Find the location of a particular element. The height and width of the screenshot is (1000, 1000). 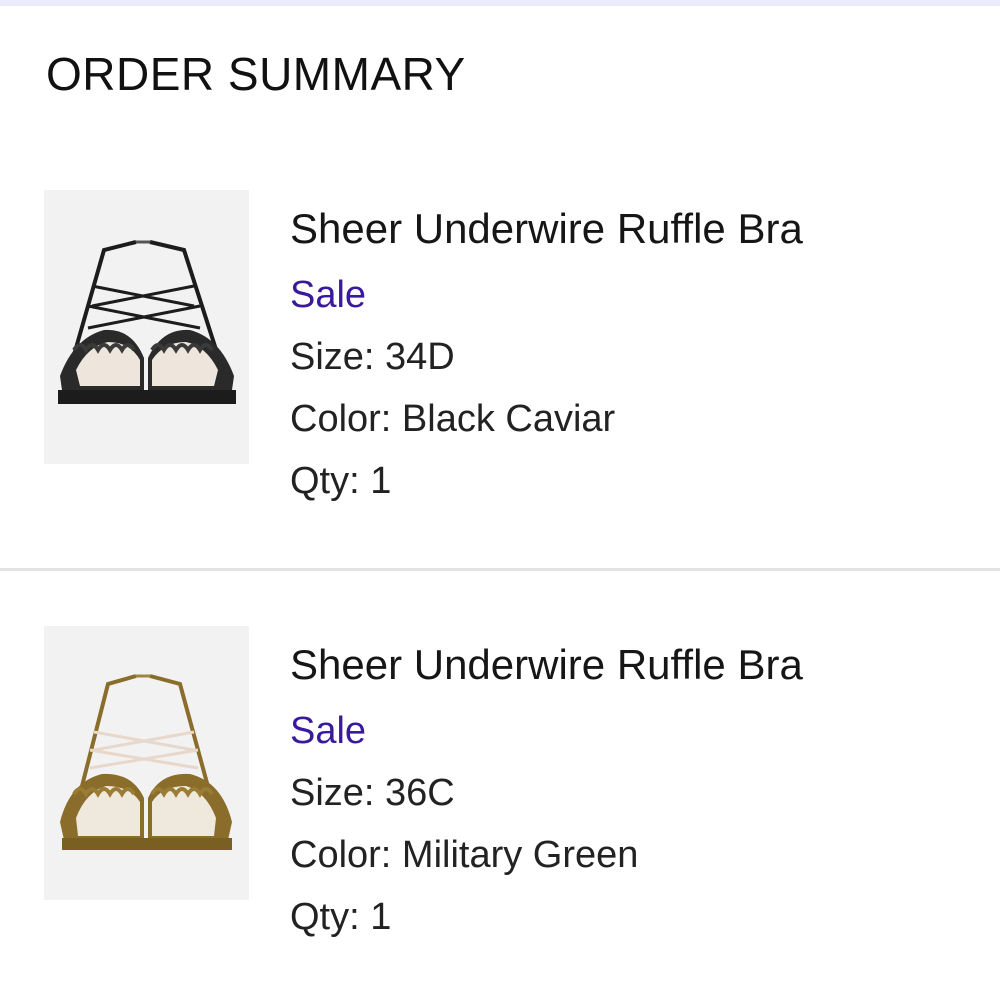

size-label: Size: 36C is located at coordinates (372, 793).